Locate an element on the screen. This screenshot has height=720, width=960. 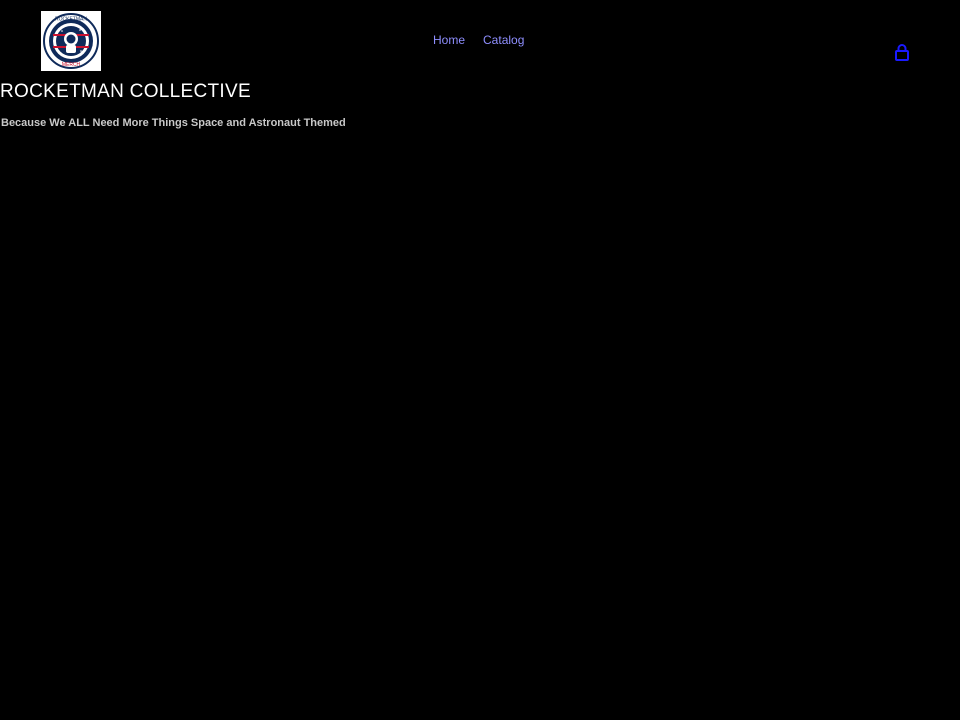
badge-text-top: ROCKETMAN is located at coordinates (71, 20).